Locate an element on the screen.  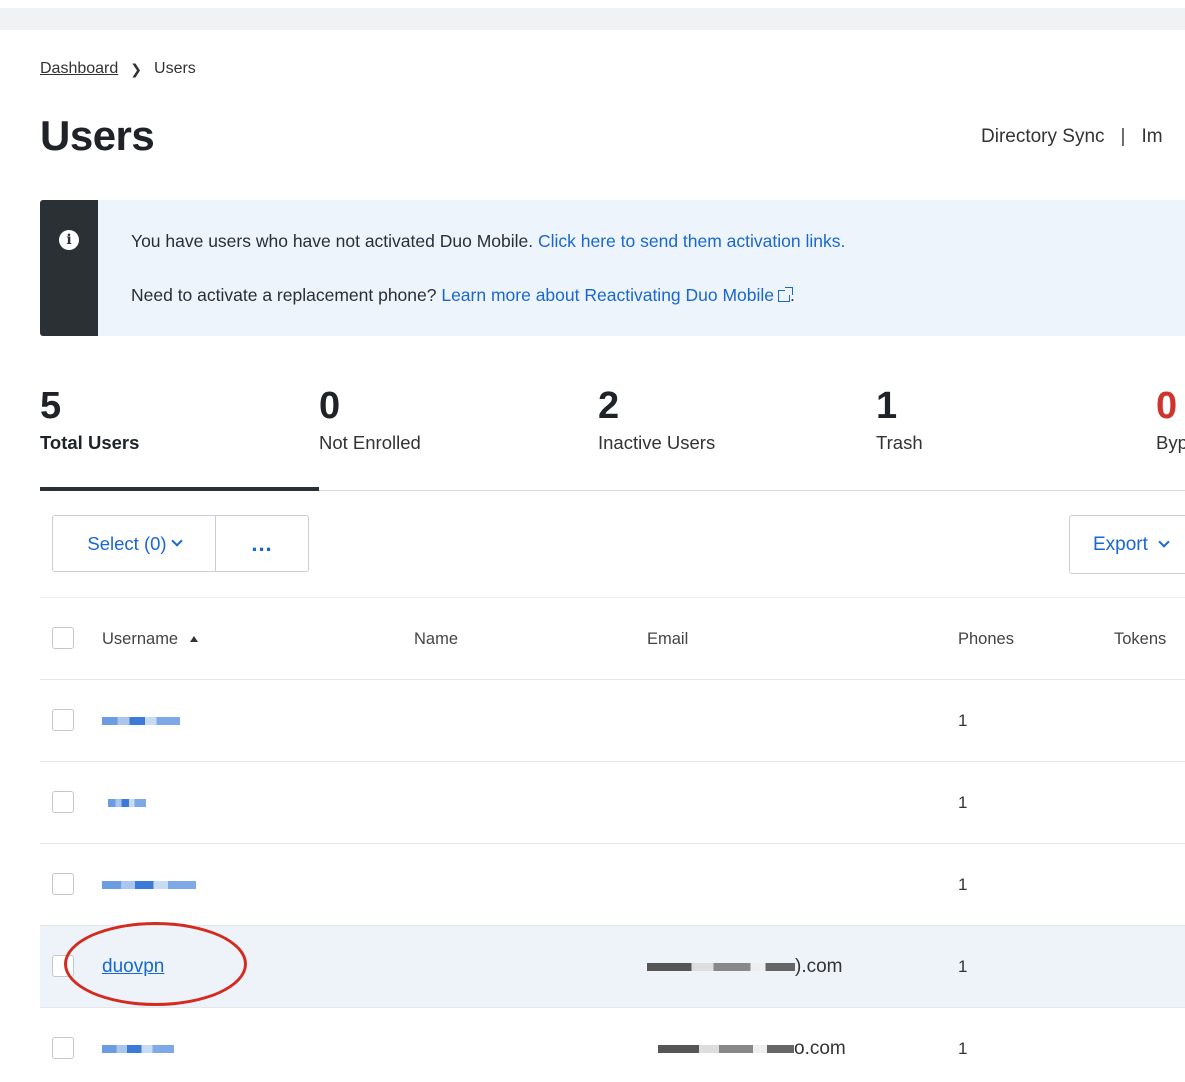
breadcrumb: Dashboard ❯ Users is located at coordinates (118, 69).